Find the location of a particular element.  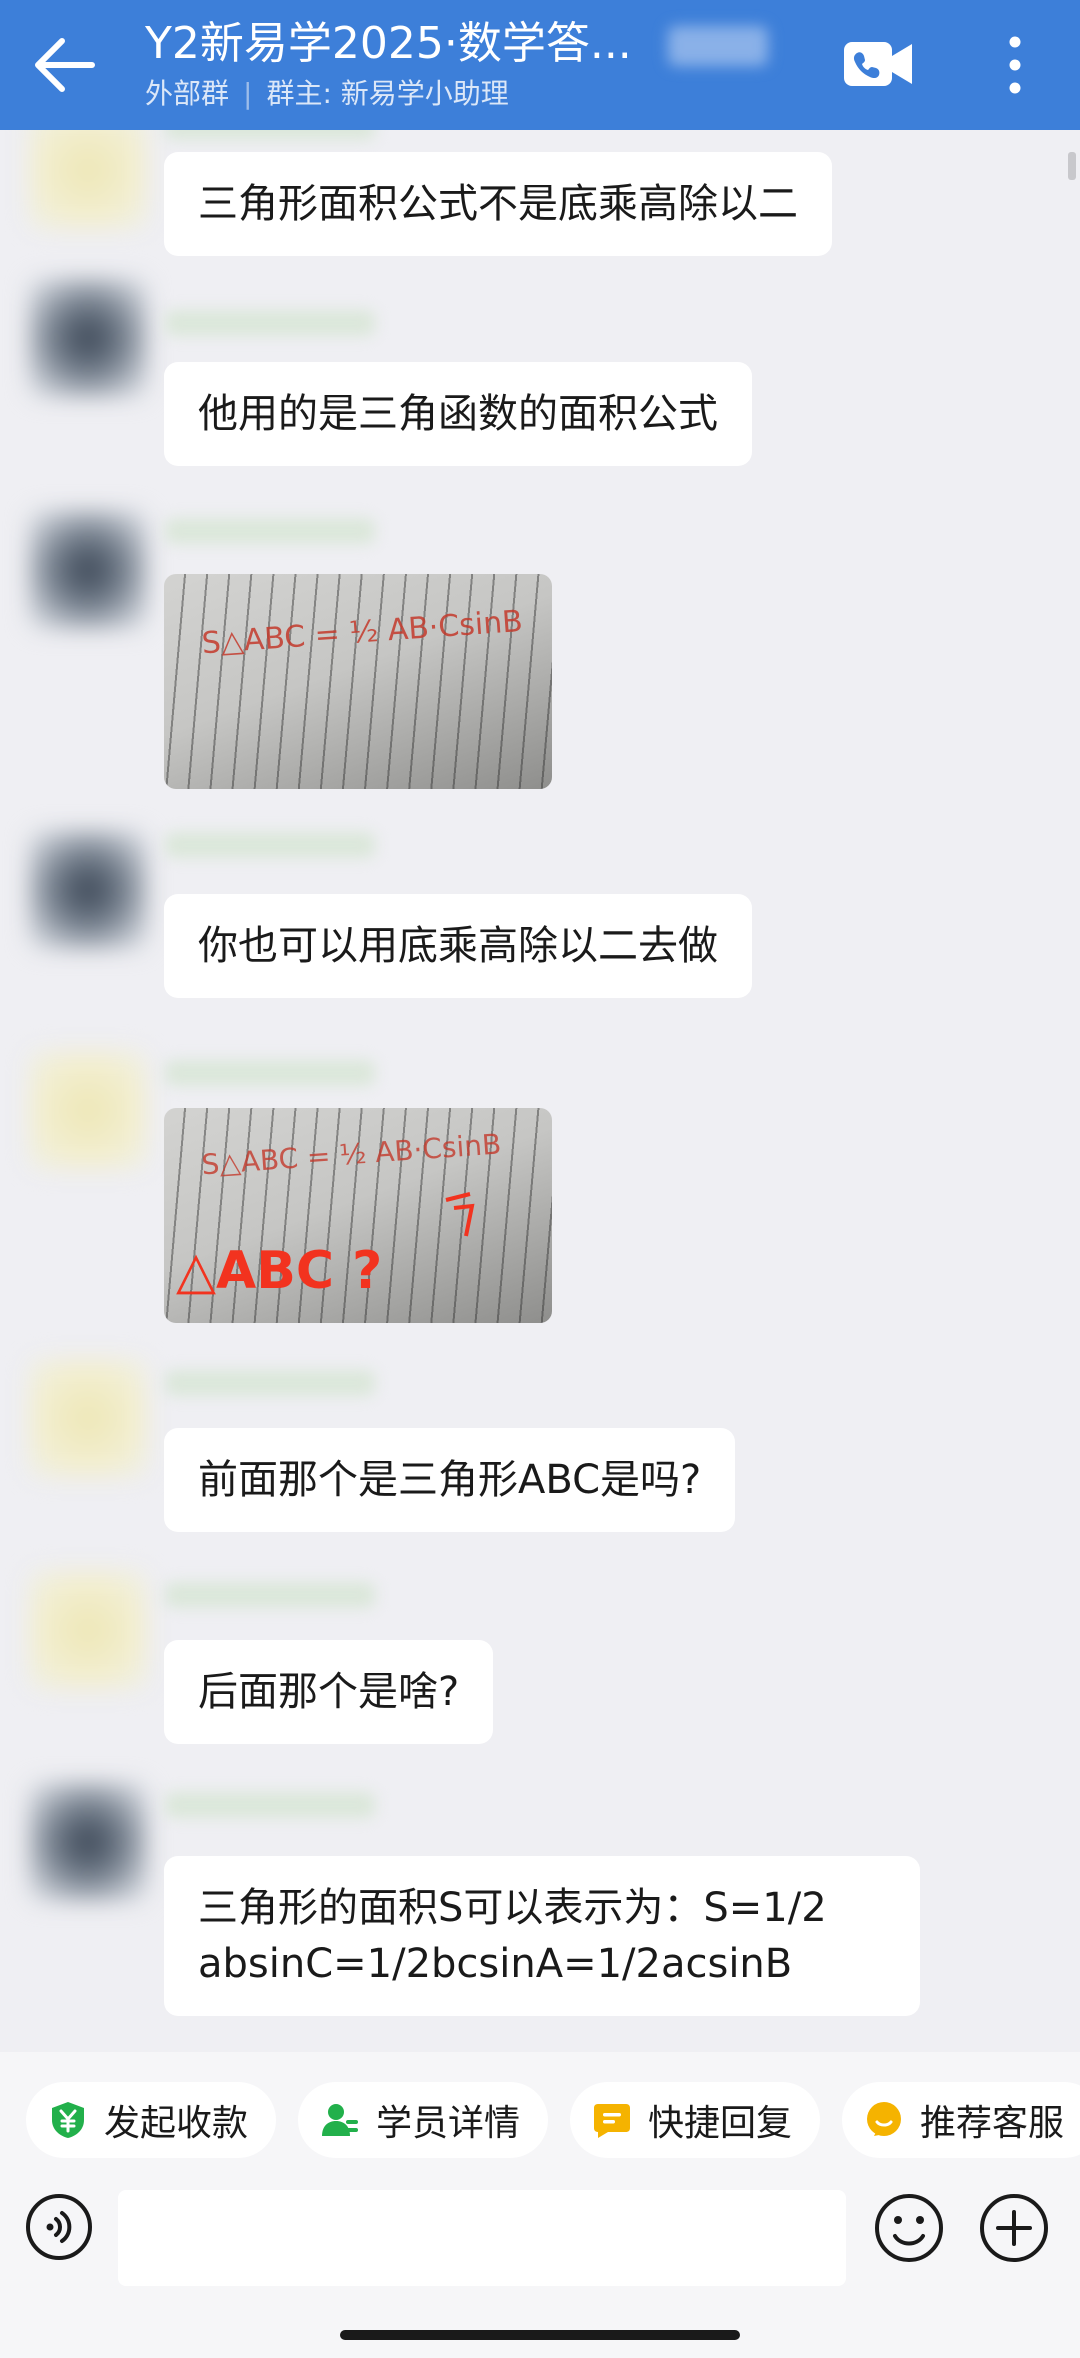

message-bubble: 他用的是三角函数的面积公式 is located at coordinates (458, 414).